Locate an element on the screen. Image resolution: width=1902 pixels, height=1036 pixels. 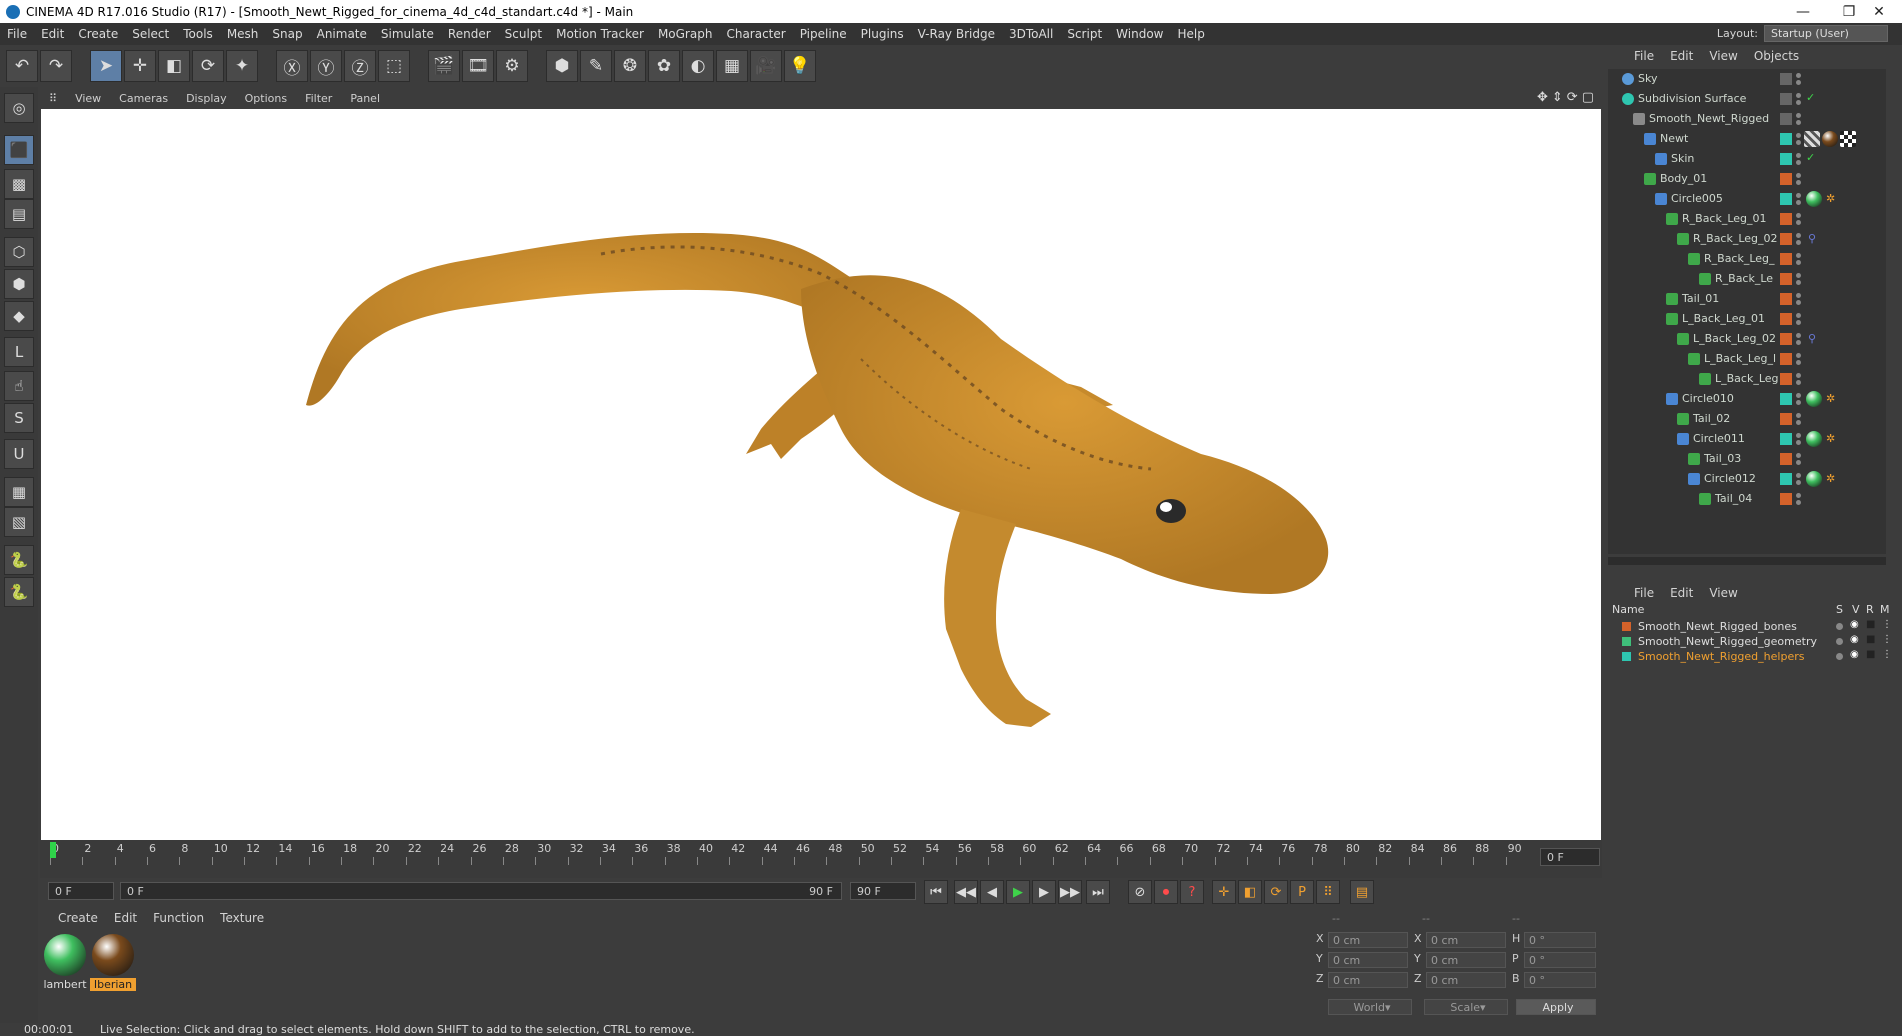
object-row-l-back-leg-02: L_Back_Leg_02 ⚲ is located at coordinates (1747, 339).